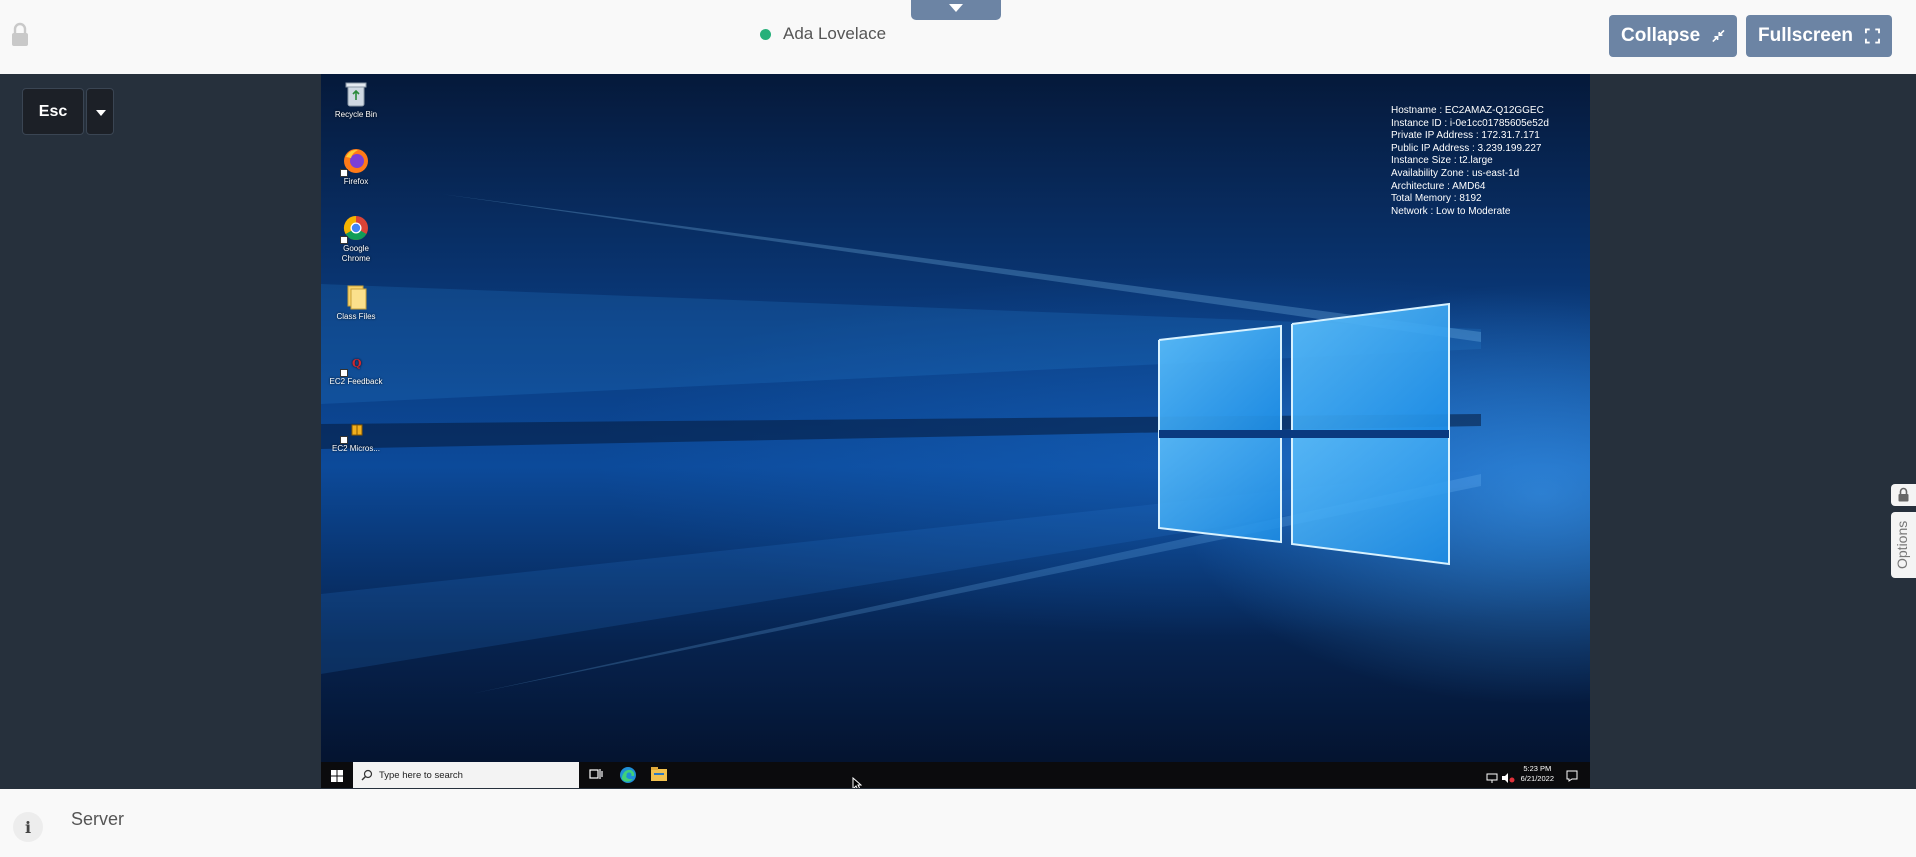  I want to click on info-icon: i, so click(28, 827).